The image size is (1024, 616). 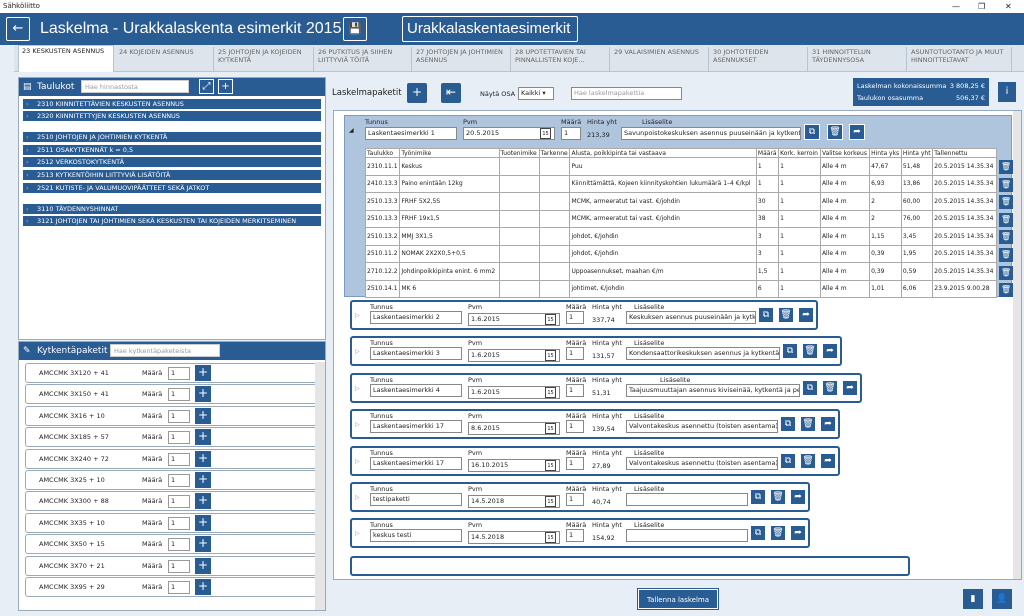 I want to click on table-cell: FRHF 19x1,5, so click(x=449, y=218).